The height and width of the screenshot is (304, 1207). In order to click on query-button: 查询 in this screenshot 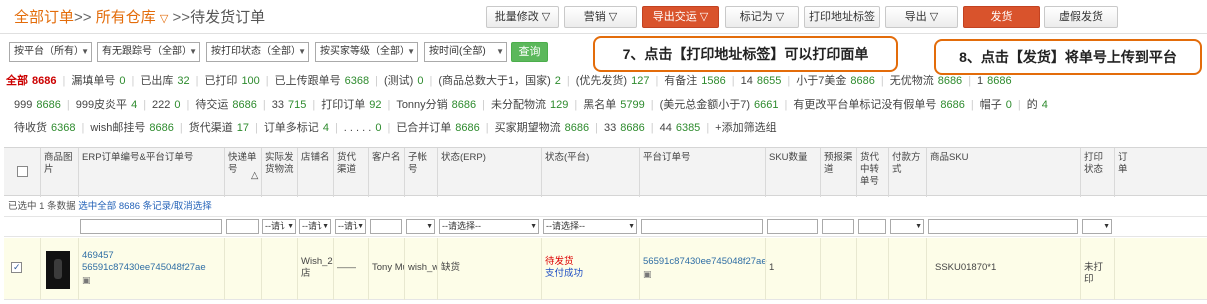, I will do `click(529, 52)`.